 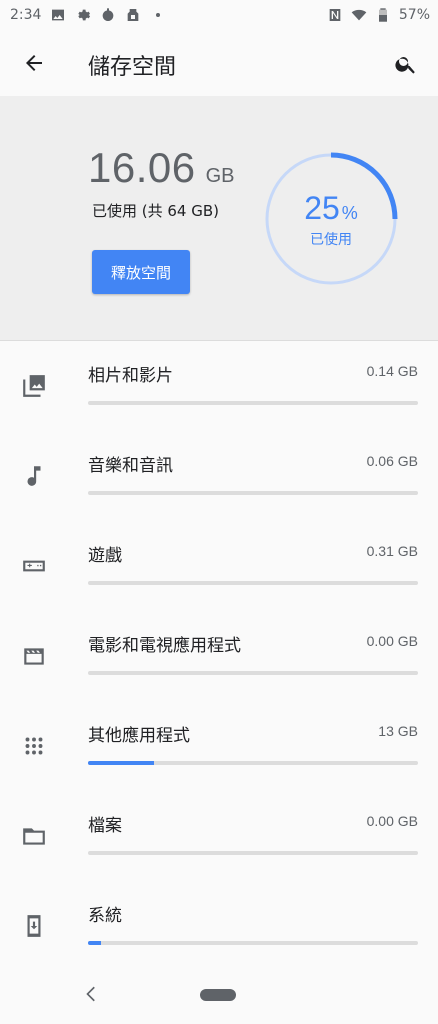 What do you see at coordinates (34, 566) in the screenshot?
I see `gamepad-icon` at bounding box center [34, 566].